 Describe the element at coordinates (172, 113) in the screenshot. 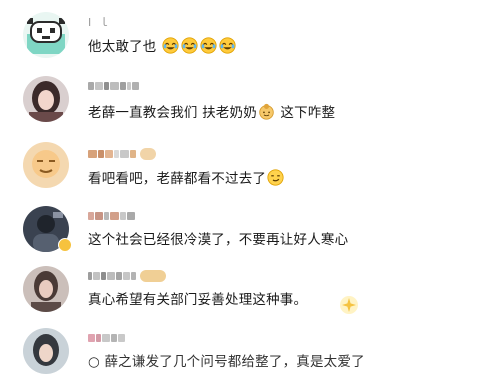

I see `comment-text-content: 老薛一直教会我们 扶老奶奶` at that location.